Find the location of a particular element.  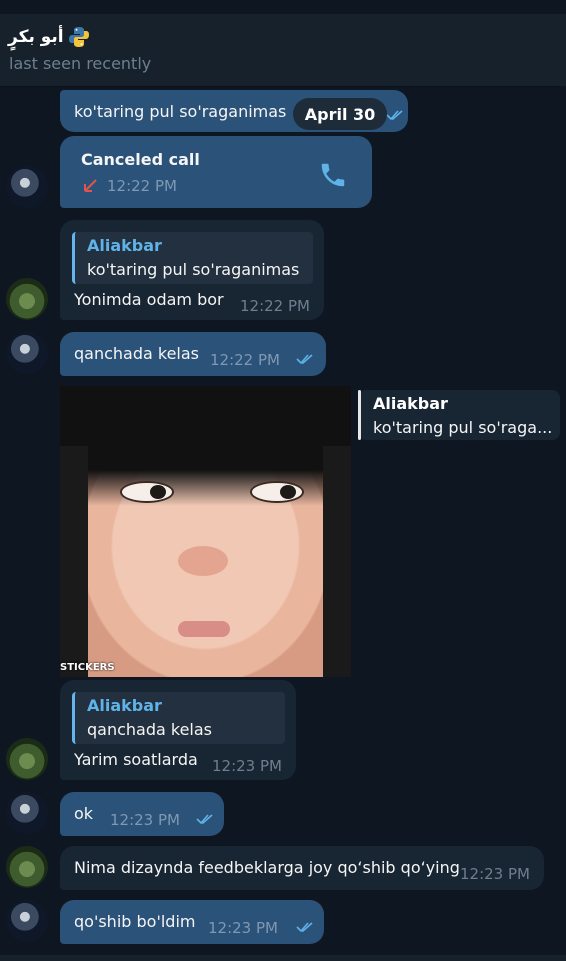

phone-icon is located at coordinates (333, 175).